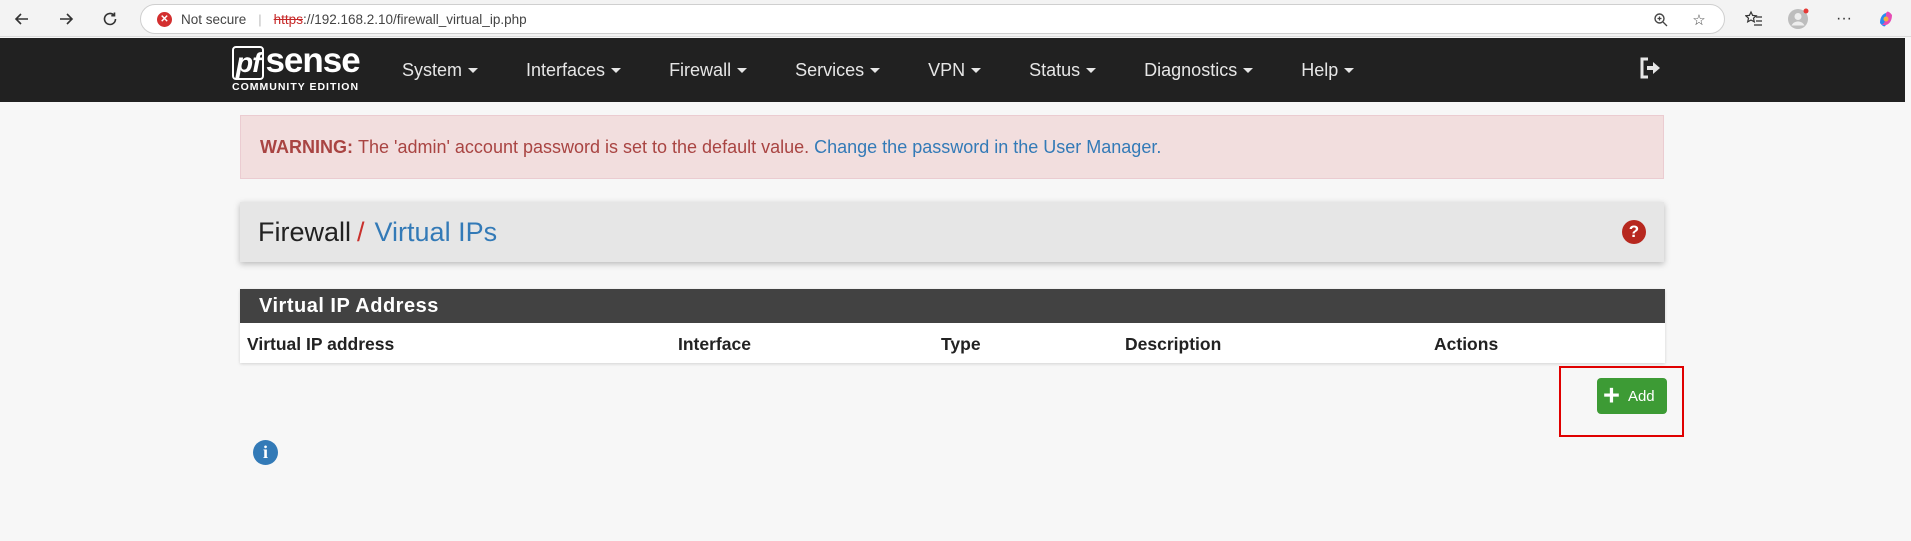 The height and width of the screenshot is (541, 1911). I want to click on security-label: Not secure, so click(214, 19).